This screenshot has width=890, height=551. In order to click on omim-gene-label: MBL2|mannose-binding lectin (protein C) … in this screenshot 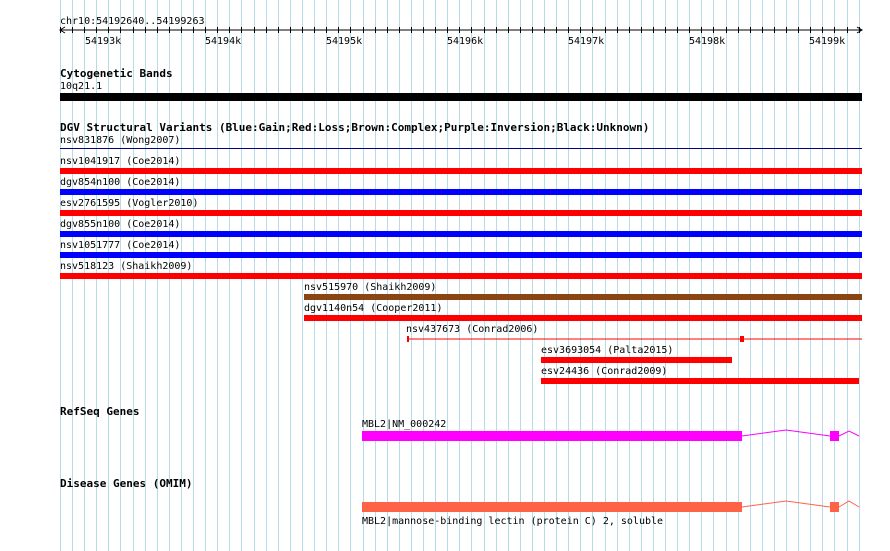, I will do `click(513, 521)`.